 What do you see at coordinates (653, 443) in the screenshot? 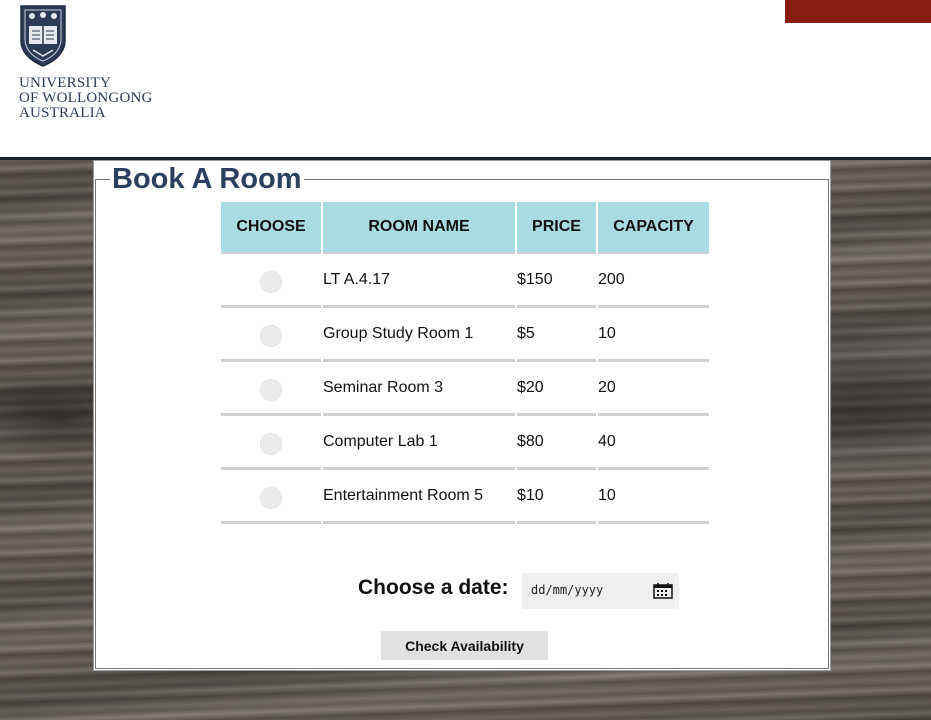
I see `capacity-cell: 40` at bounding box center [653, 443].